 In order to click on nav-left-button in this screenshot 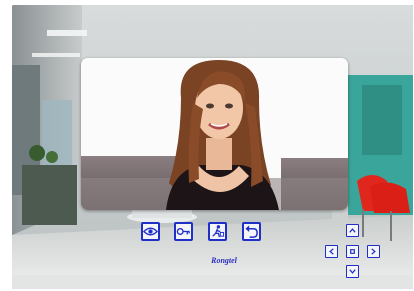, I will do `click(331, 251)`.